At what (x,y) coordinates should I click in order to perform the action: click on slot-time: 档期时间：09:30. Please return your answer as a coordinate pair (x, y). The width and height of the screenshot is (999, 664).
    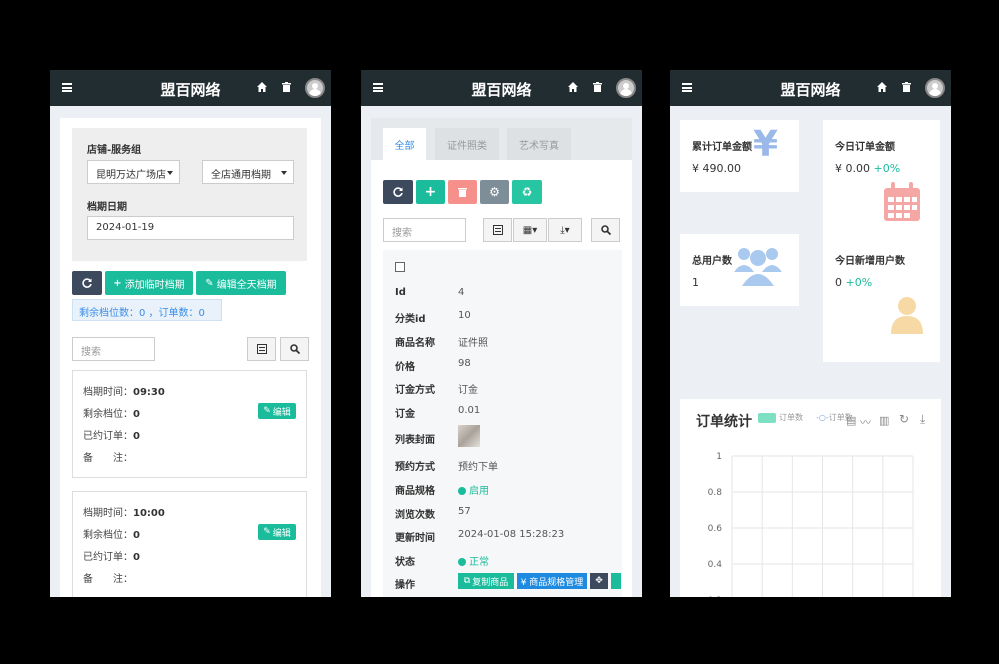
    Looking at the image, I should click on (124, 392).